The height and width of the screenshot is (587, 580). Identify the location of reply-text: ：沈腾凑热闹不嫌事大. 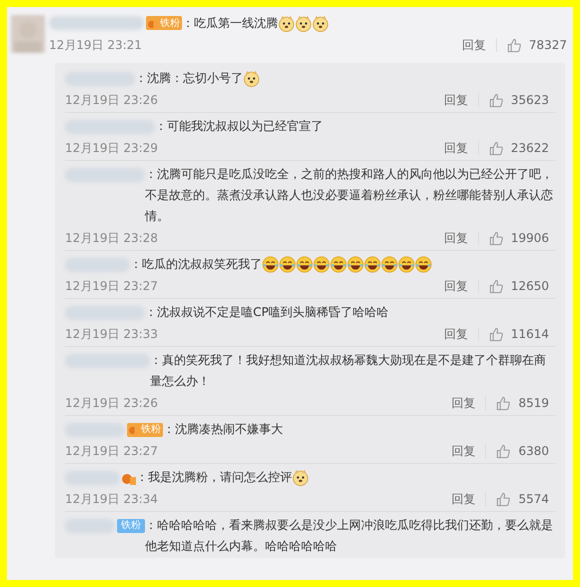
(223, 429).